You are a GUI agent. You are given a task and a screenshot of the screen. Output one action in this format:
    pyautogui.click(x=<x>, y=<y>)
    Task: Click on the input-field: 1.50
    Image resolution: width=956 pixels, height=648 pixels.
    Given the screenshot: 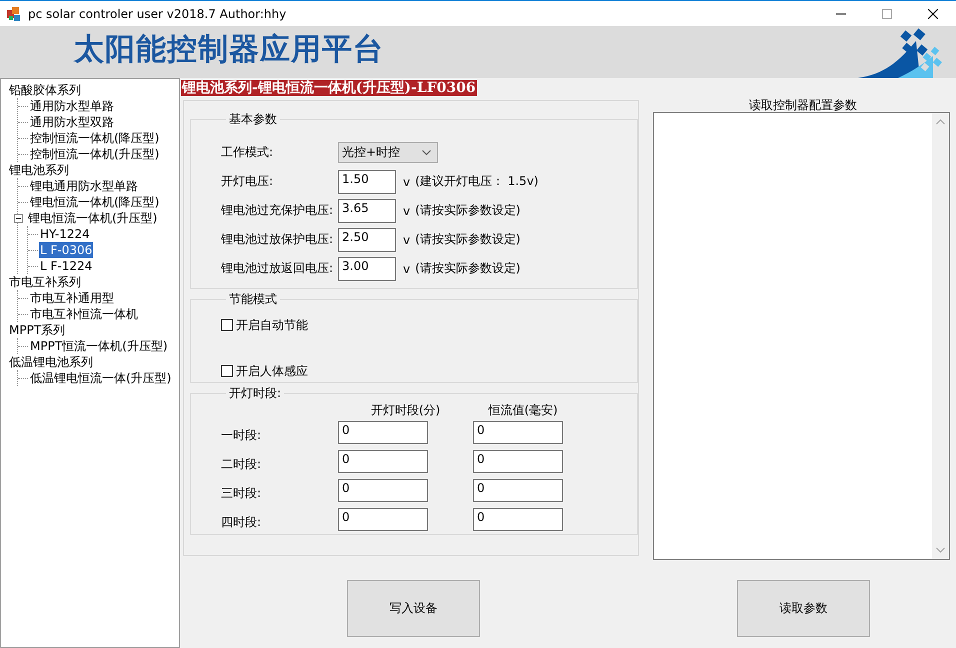 What is the action you would take?
    pyautogui.click(x=367, y=182)
    